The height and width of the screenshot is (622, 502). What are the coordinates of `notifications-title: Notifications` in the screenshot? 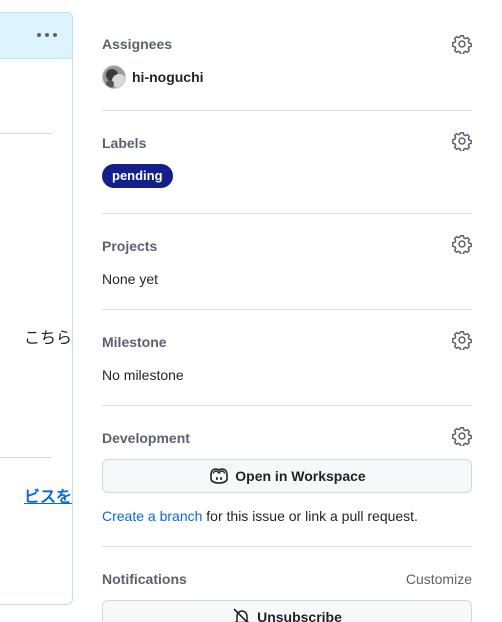 It's located at (144, 579).